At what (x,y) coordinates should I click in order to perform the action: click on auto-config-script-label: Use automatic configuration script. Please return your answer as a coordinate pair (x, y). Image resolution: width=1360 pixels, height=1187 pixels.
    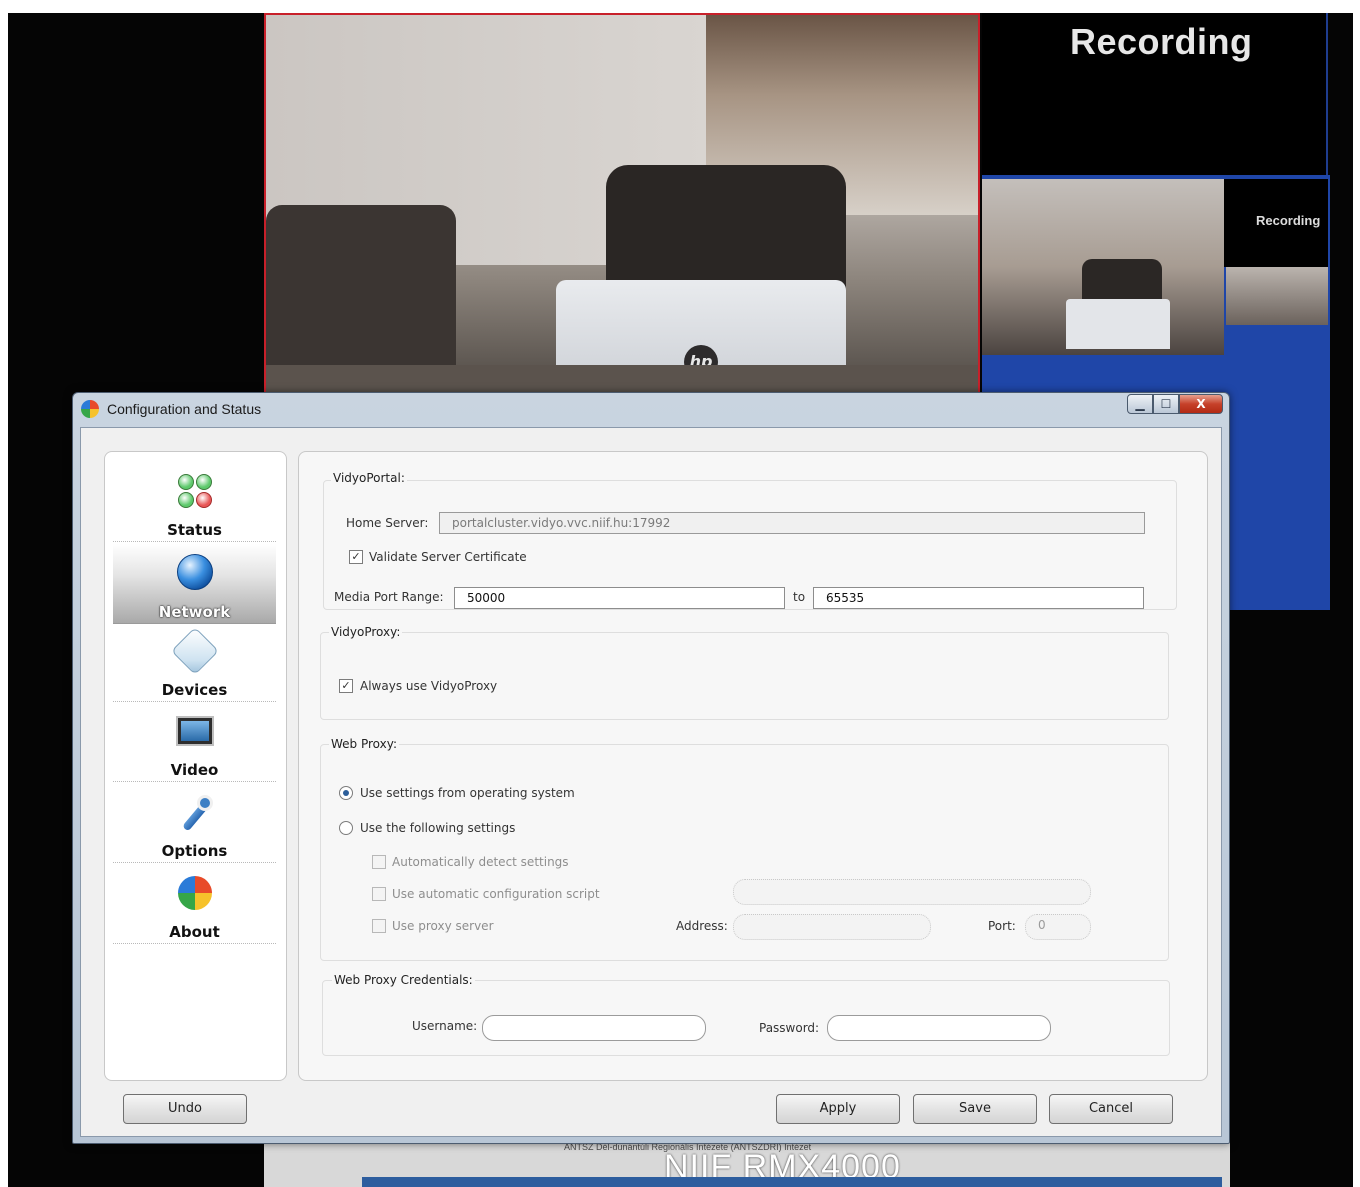
    Looking at the image, I should click on (496, 894).